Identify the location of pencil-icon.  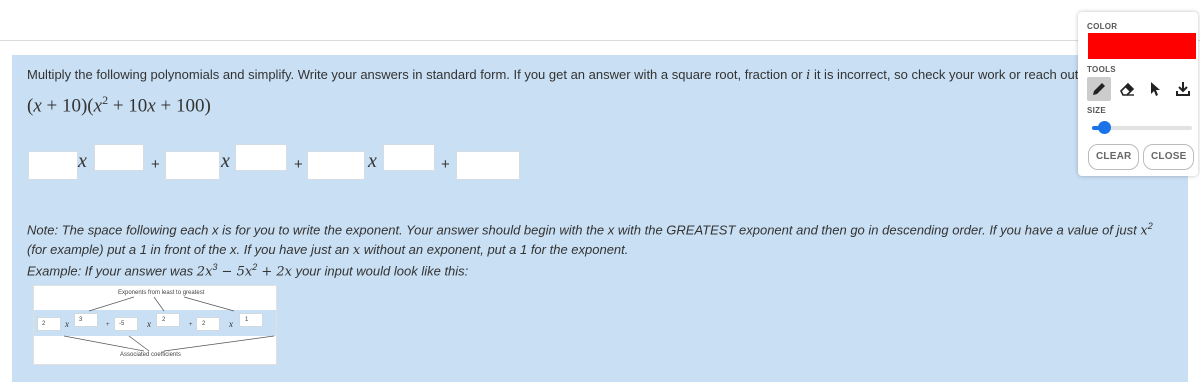
(1099, 89).